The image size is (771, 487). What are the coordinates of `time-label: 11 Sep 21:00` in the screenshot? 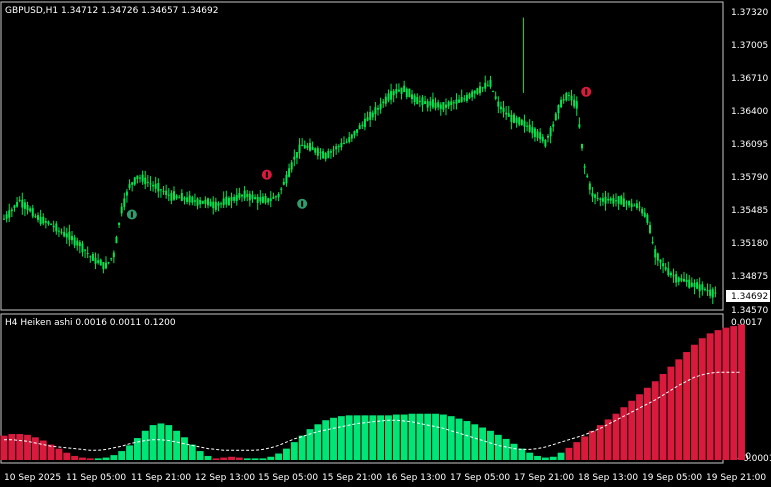 It's located at (161, 478).